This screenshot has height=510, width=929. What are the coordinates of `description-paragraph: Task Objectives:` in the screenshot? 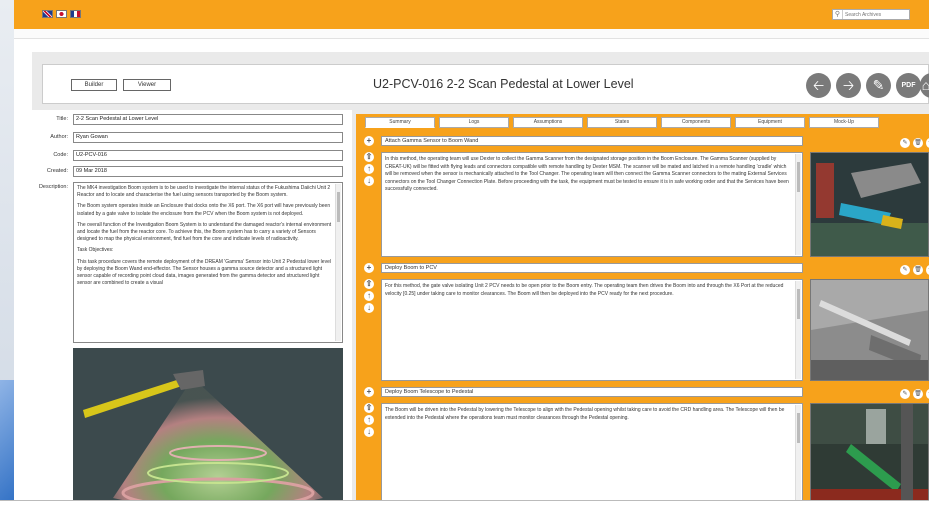 It's located at (95, 250).